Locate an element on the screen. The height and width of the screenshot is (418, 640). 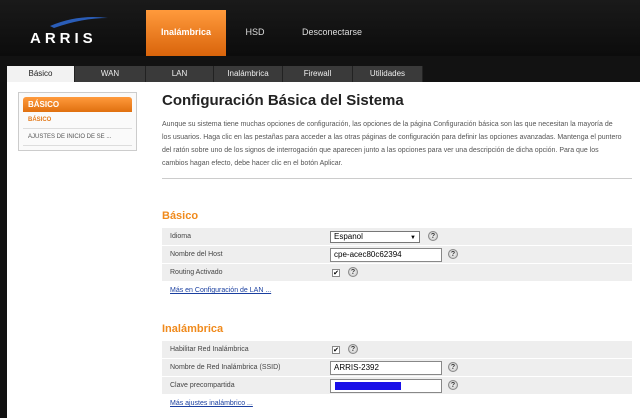
chevron-down-icon: ▼ is located at coordinates (413, 238).